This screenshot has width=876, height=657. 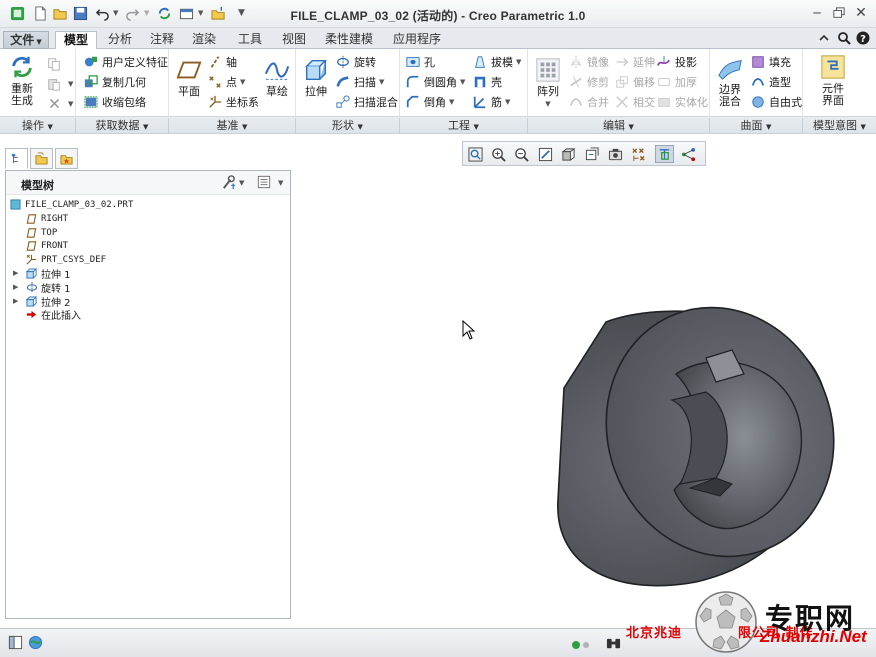 What do you see at coordinates (770, 81) in the screenshot?
I see `style-button: 造型` at bounding box center [770, 81].